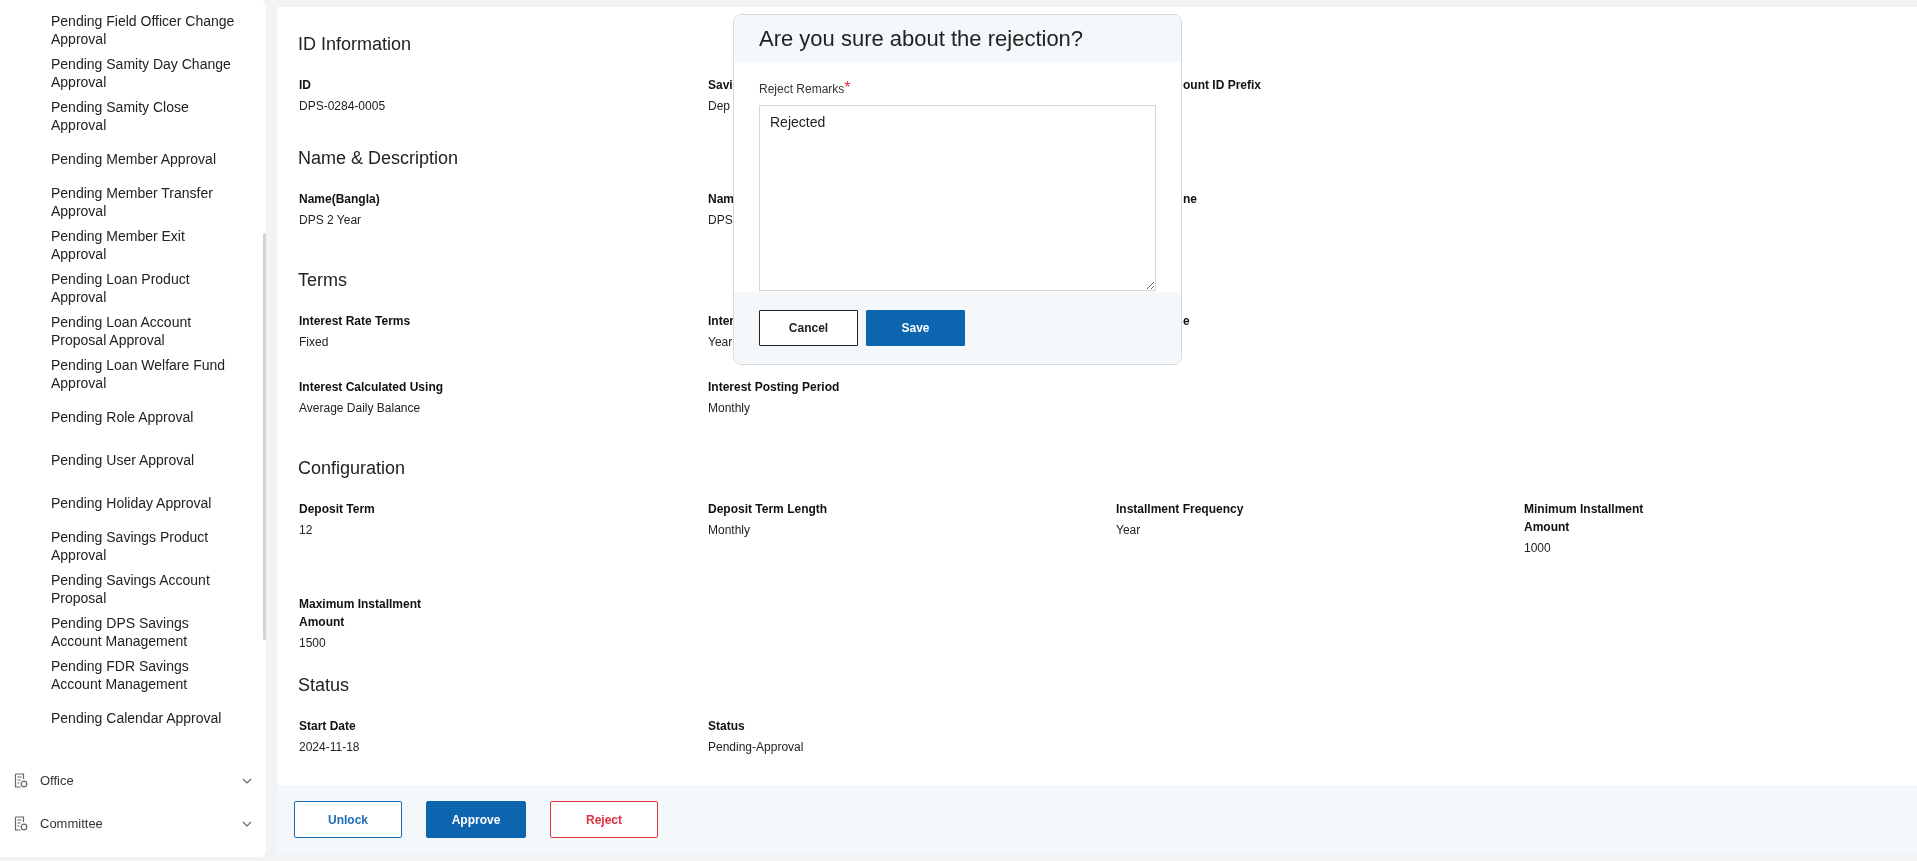  Describe the element at coordinates (143, 115) in the screenshot. I see `sidebar-item: Pending Samity Close Approval` at that location.